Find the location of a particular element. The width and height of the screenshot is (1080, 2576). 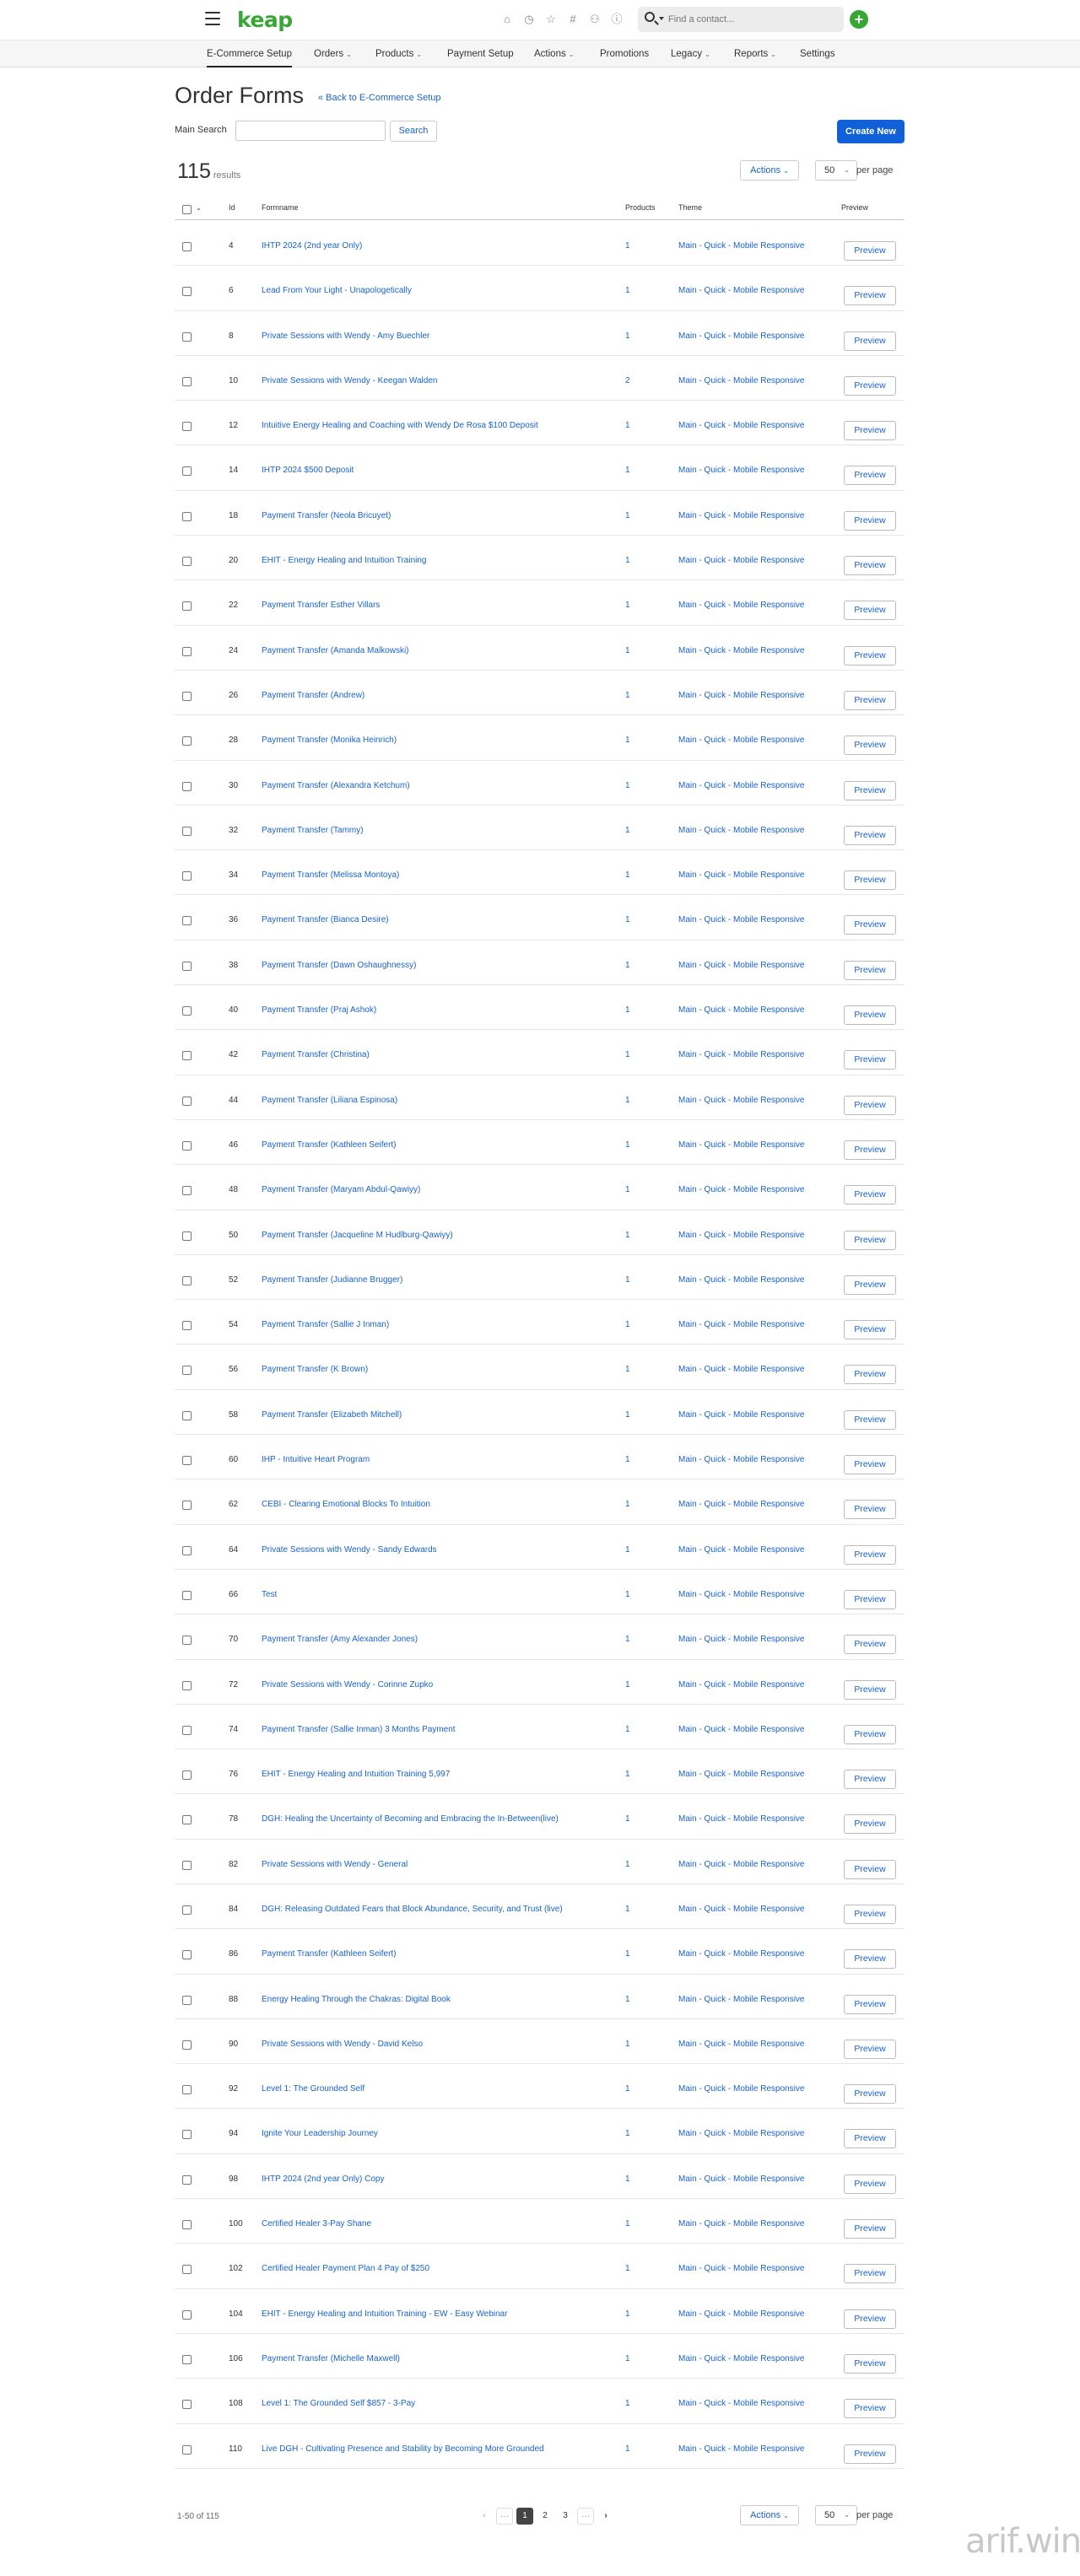

page-2-button: 2 is located at coordinates (545, 2516).